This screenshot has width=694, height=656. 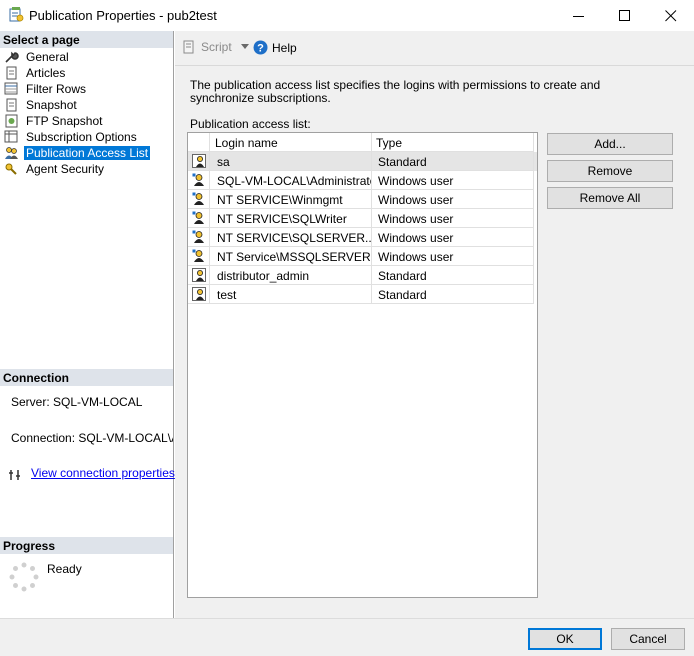 What do you see at coordinates (291, 199) in the screenshot?
I see `login-name-cell: NT SERVICE\Winmgmt` at bounding box center [291, 199].